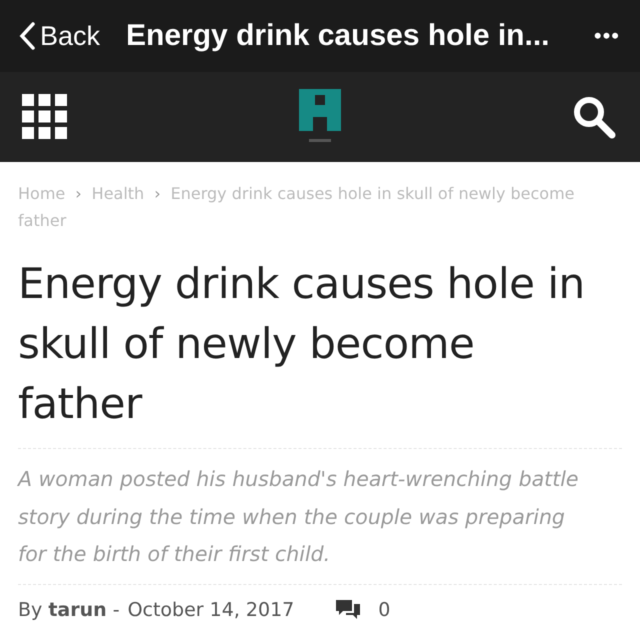  What do you see at coordinates (320, 117) in the screenshot?
I see `logo-icon` at bounding box center [320, 117].